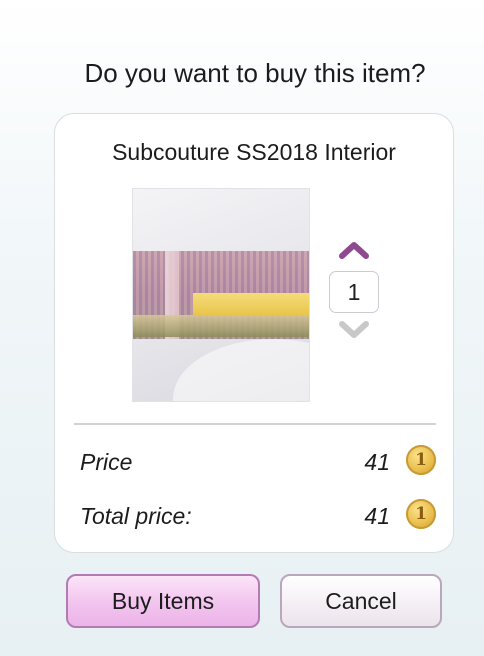 The height and width of the screenshot is (656, 484). Describe the element at coordinates (361, 601) in the screenshot. I see `cancel-button: Cancel` at that location.